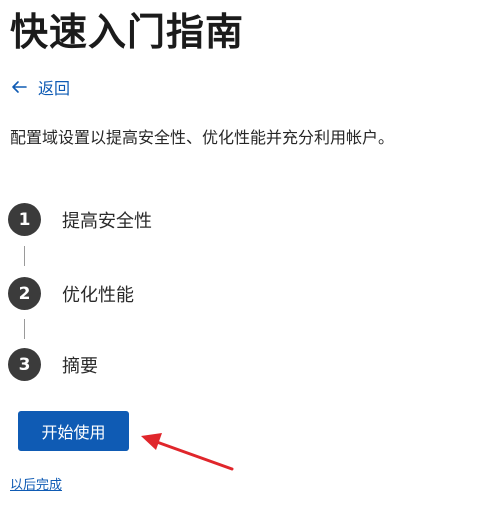 This screenshot has height=505, width=490. Describe the element at coordinates (80, 366) in the screenshot. I see `step-label: 摘要` at that location.